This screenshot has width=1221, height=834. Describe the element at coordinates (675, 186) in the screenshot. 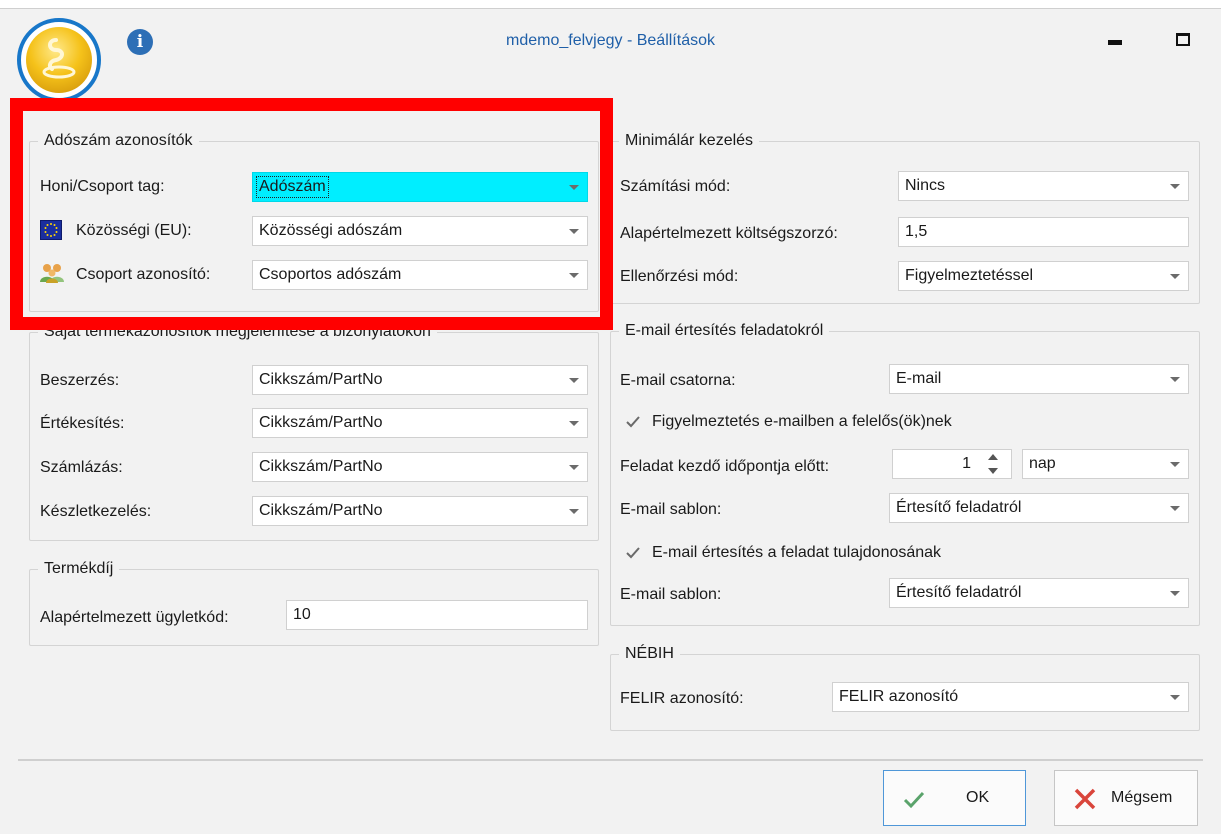

I see `calc-mode-label: Számítási mód:` at that location.